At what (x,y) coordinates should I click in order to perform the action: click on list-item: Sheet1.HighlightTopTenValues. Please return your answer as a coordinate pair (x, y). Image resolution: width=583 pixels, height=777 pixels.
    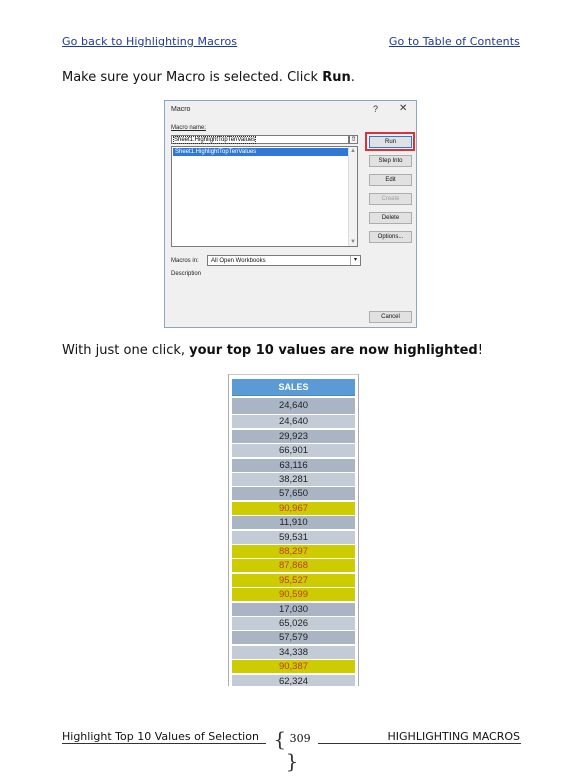
    Looking at the image, I should click on (261, 152).